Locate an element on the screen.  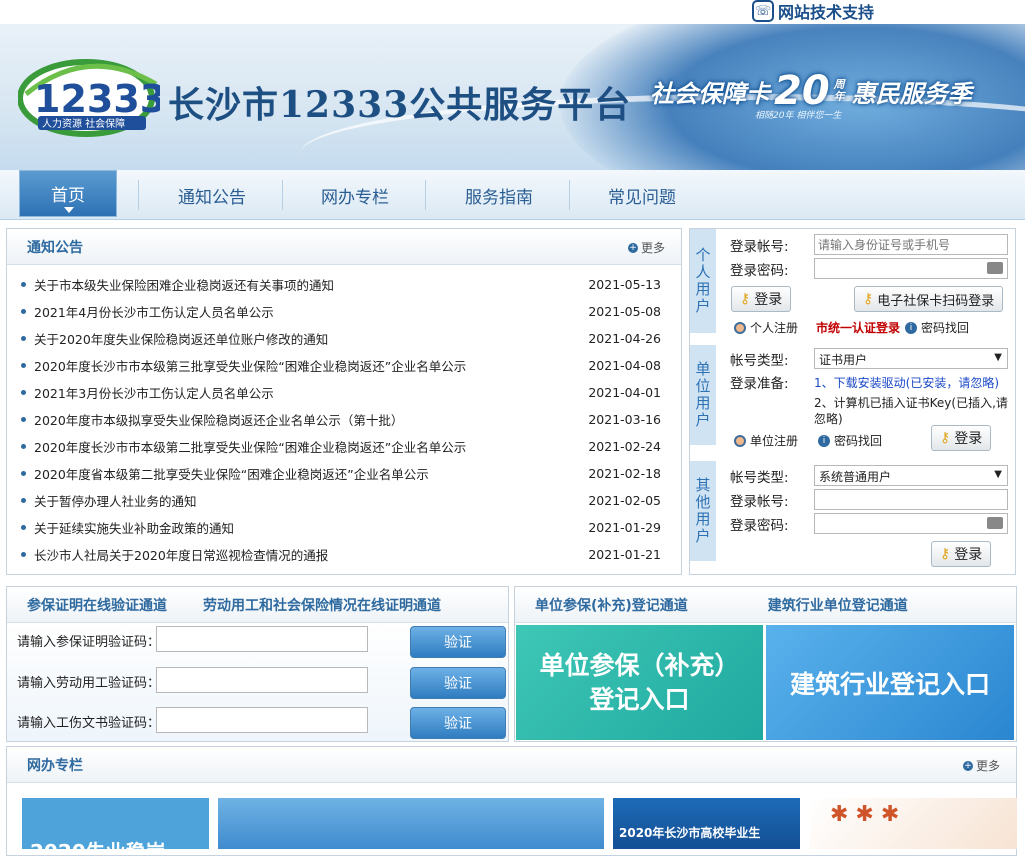
notice-item: 关于市本级失业保险困难企业稳岗返还有关事项的通知 2021-05-13 is located at coordinates (344, 284).